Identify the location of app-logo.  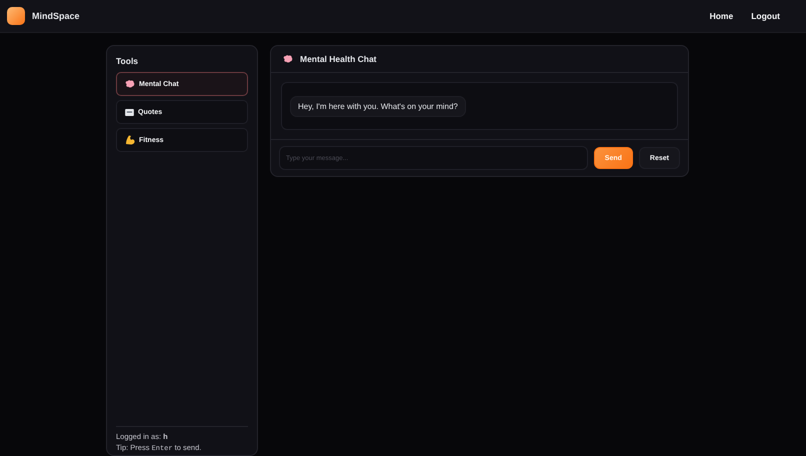
(16, 16).